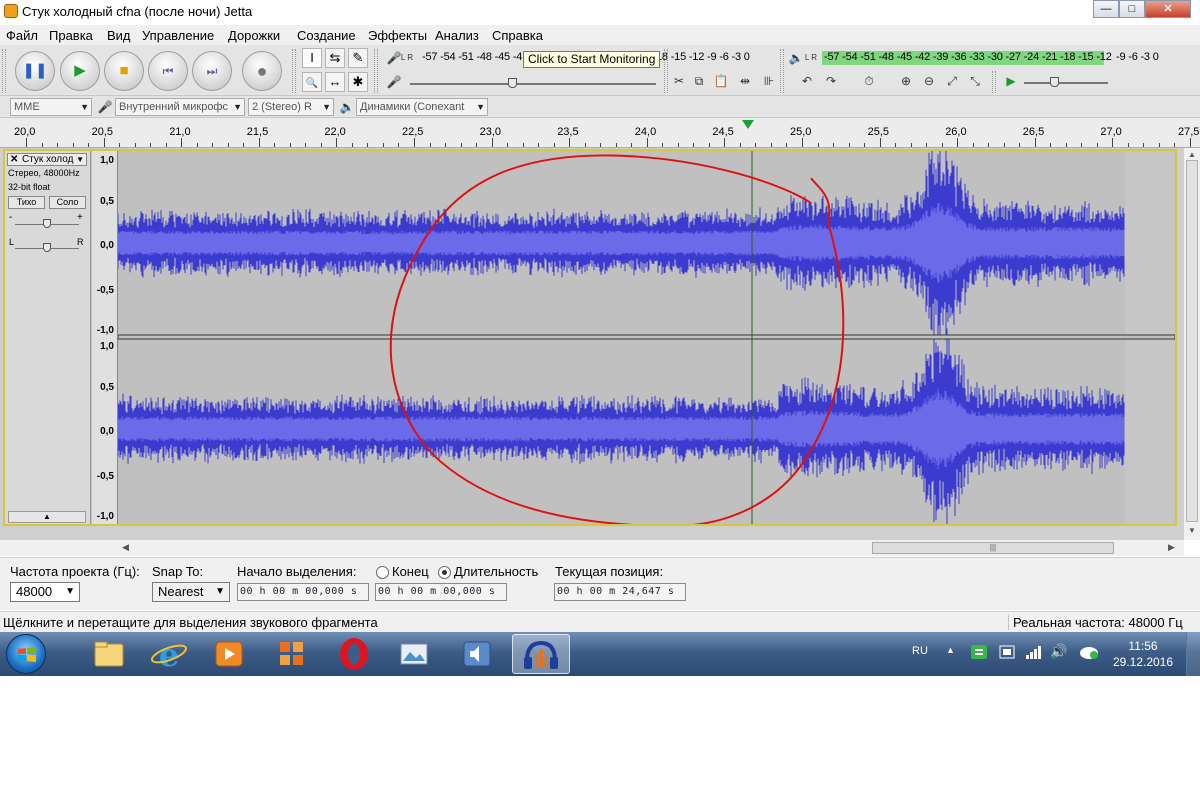  What do you see at coordinates (1007, 653) in the screenshot?
I see `device-icon` at bounding box center [1007, 653].